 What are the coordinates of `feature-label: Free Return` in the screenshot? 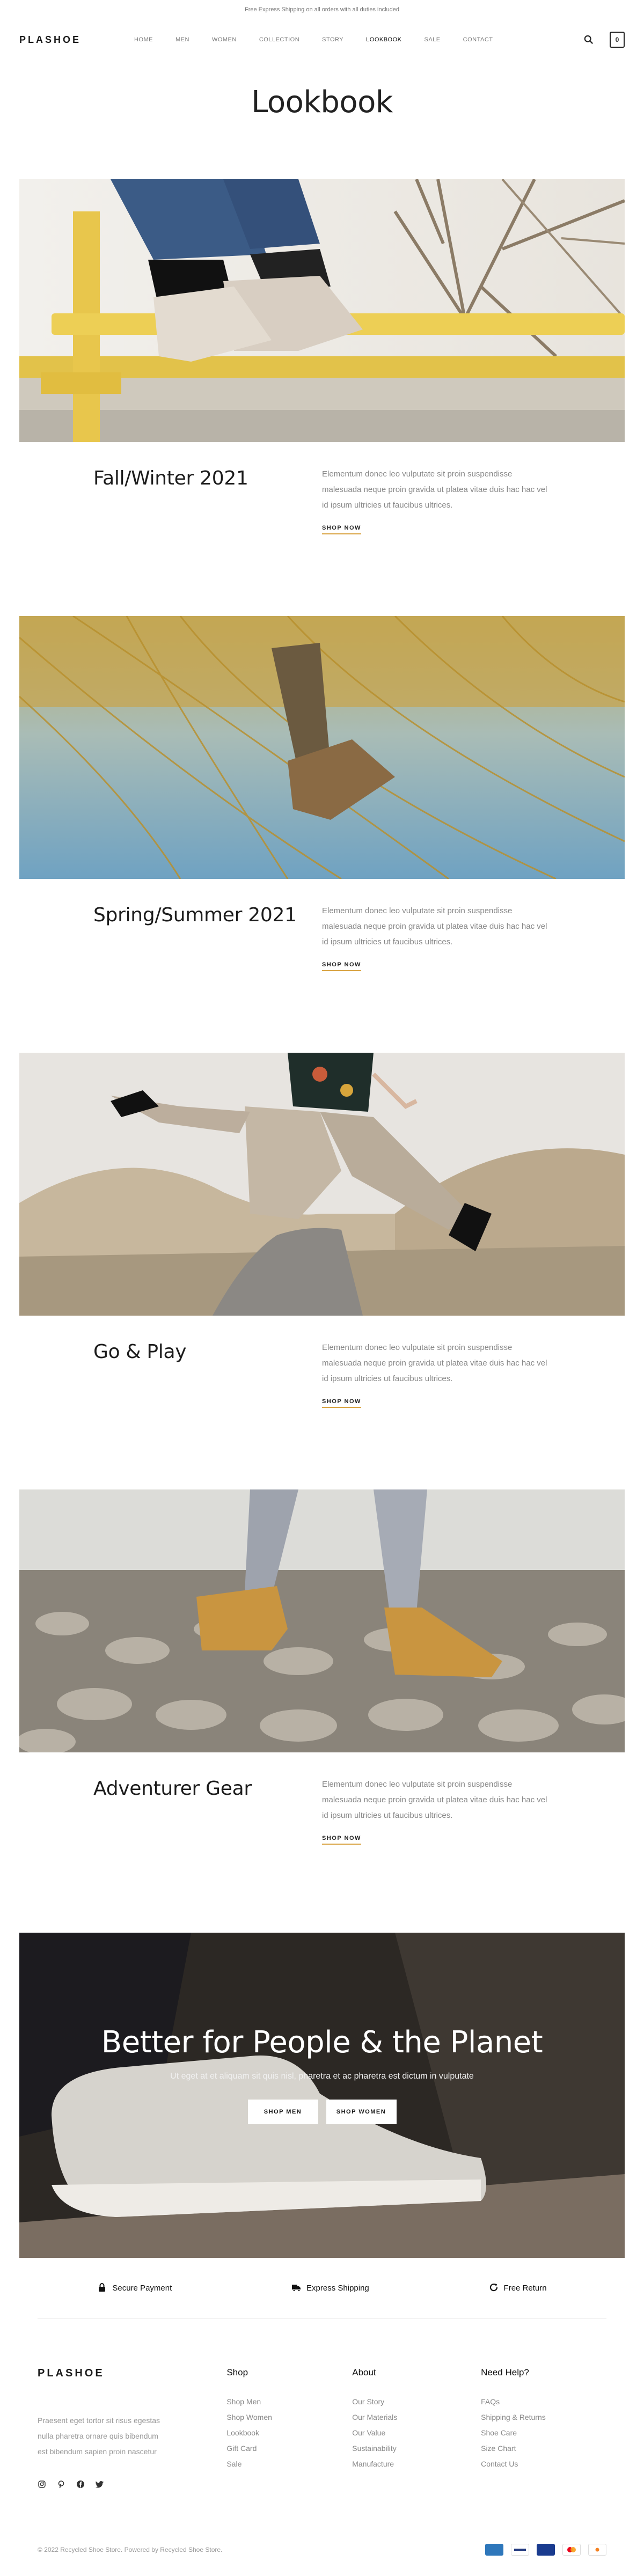 It's located at (525, 2288).